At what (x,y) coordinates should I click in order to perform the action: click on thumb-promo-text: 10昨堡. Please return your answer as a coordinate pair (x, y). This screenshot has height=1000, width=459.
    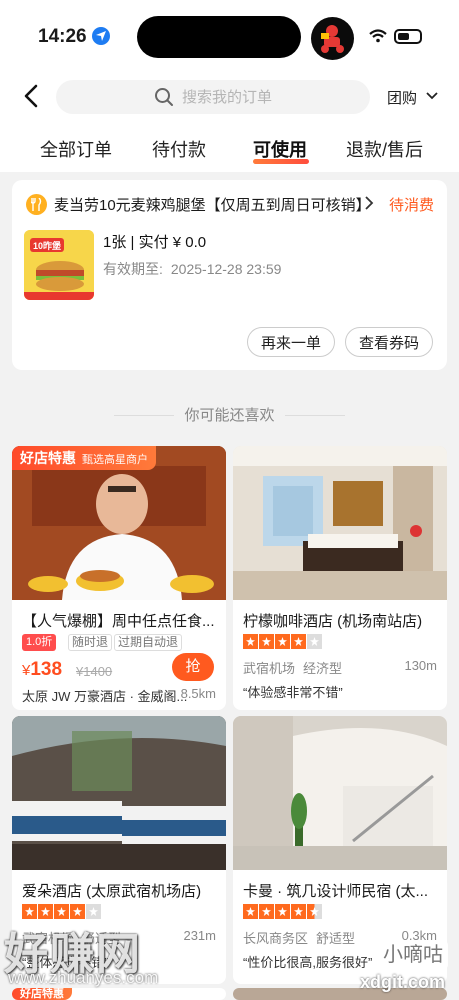
    Looking at the image, I should click on (47, 245).